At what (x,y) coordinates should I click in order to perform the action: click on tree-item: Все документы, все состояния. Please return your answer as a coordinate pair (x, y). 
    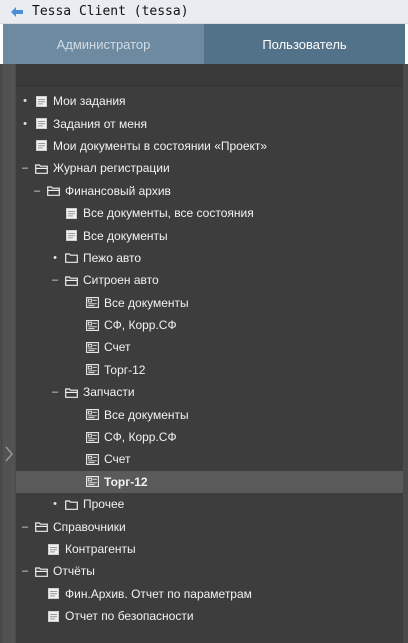
    Looking at the image, I should click on (209, 213).